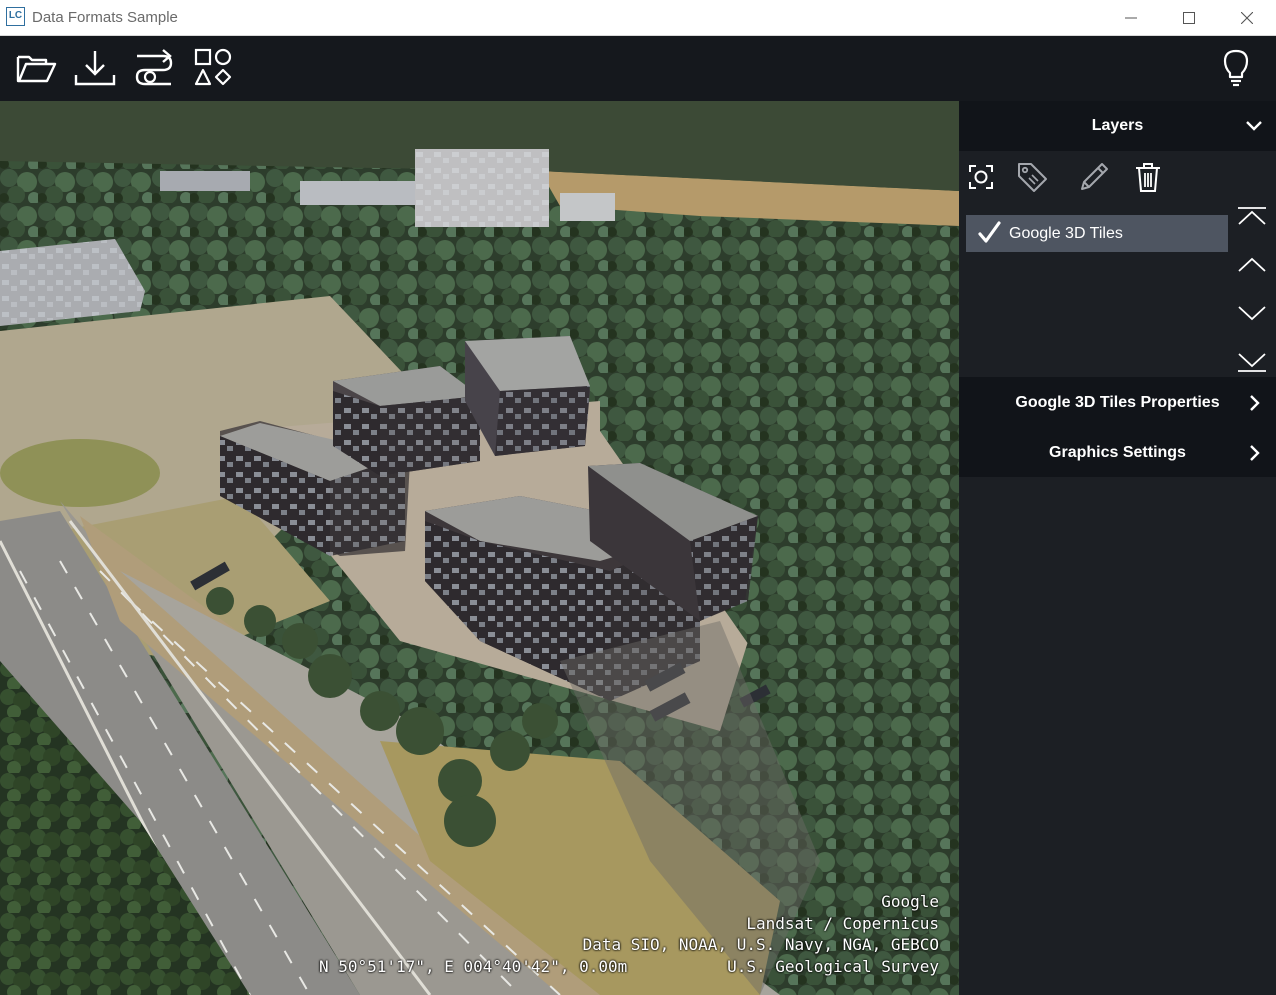 This screenshot has width=1276, height=995. I want to click on main-toolbar, so click(638, 68).